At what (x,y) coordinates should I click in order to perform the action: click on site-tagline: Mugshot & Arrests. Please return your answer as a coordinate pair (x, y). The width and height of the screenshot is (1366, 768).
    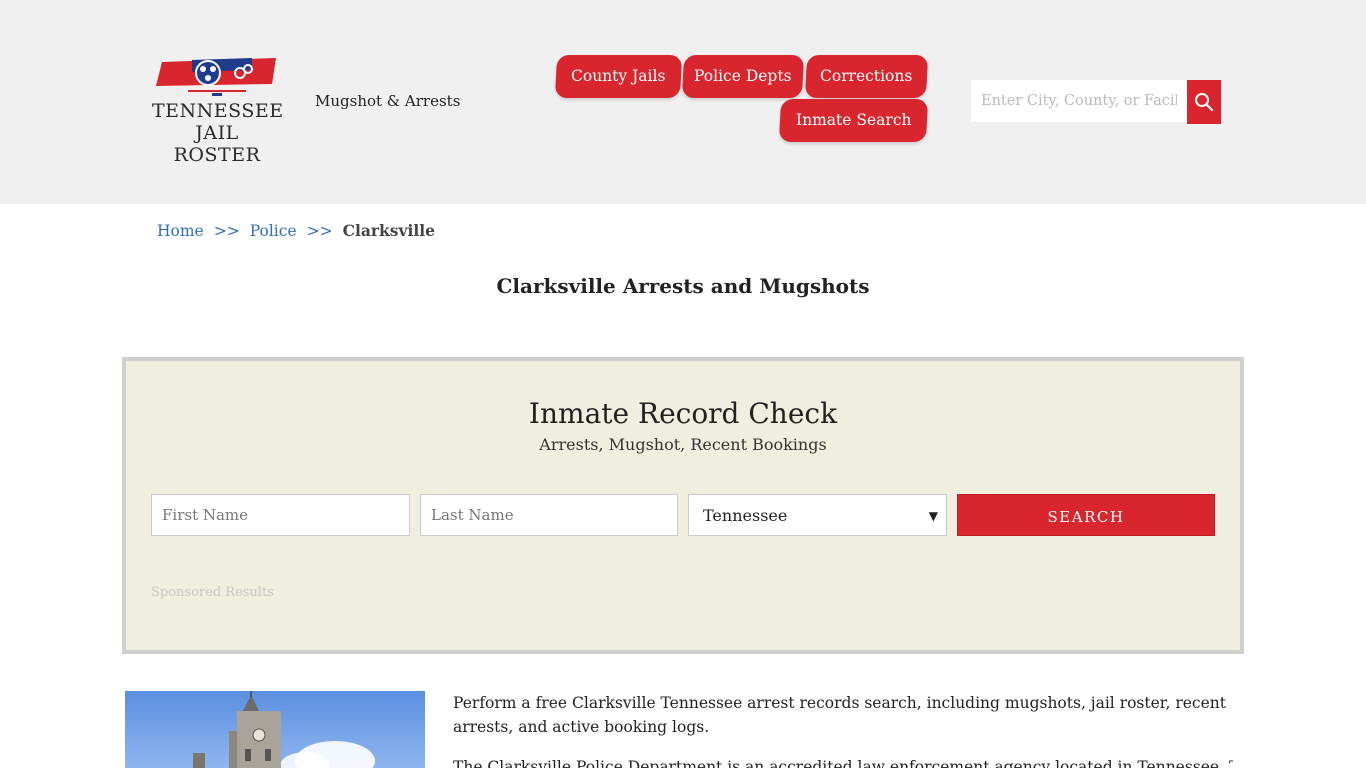
    Looking at the image, I should click on (388, 101).